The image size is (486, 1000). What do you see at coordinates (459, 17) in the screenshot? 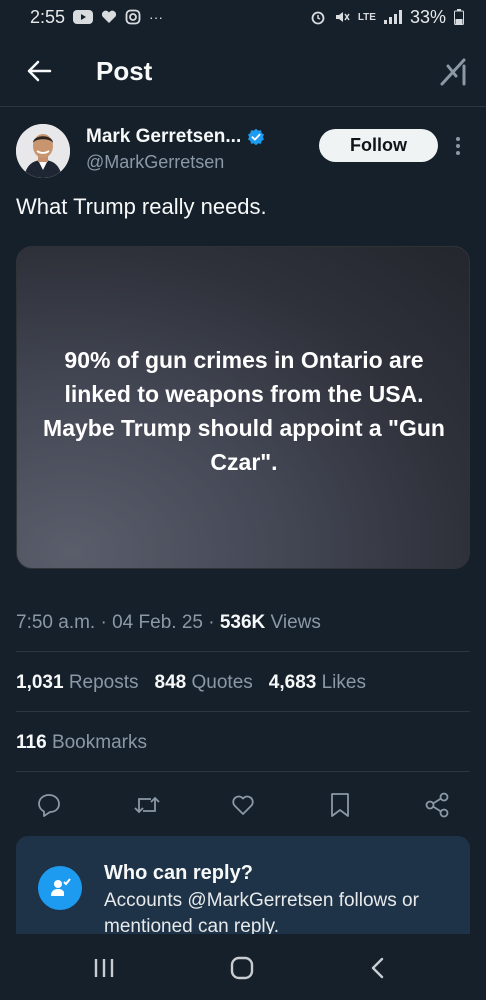
I see `battery-icon` at bounding box center [459, 17].